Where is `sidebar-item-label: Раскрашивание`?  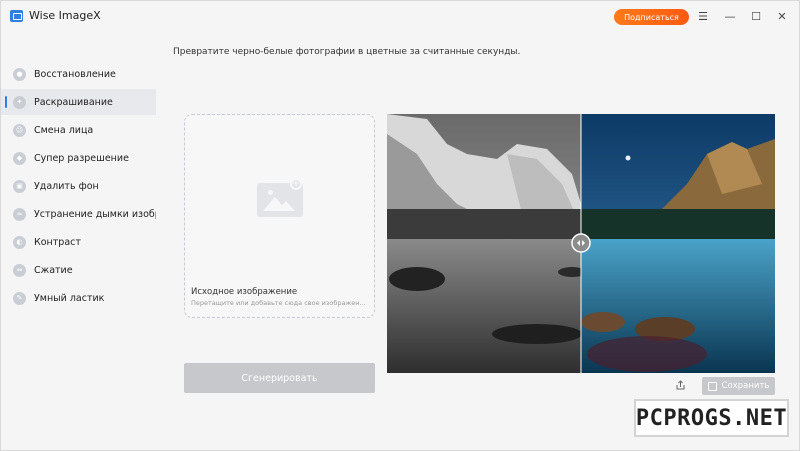 sidebar-item-label: Раскрашивание is located at coordinates (73, 102).